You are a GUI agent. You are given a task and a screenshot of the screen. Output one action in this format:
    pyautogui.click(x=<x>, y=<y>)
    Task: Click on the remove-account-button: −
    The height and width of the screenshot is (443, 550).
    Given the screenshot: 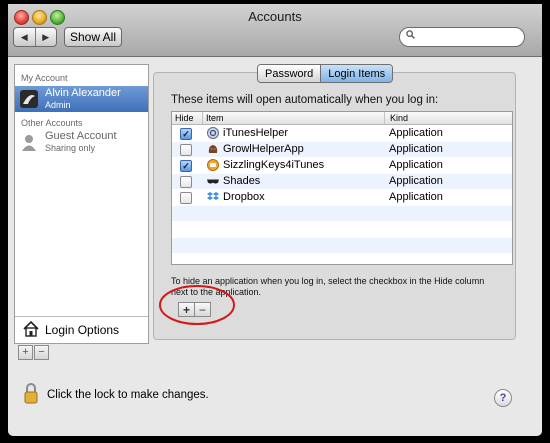 What is the action you would take?
    pyautogui.click(x=41, y=352)
    